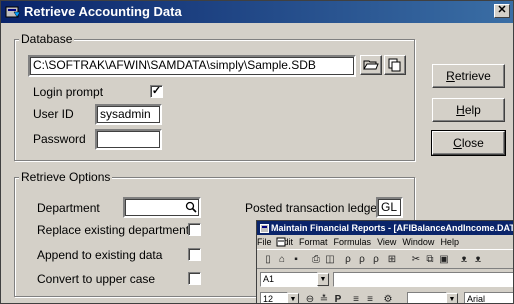 The width and height of the screenshot is (514, 304). I want to click on retrieve-button-label: etrieve, so click(472, 76).